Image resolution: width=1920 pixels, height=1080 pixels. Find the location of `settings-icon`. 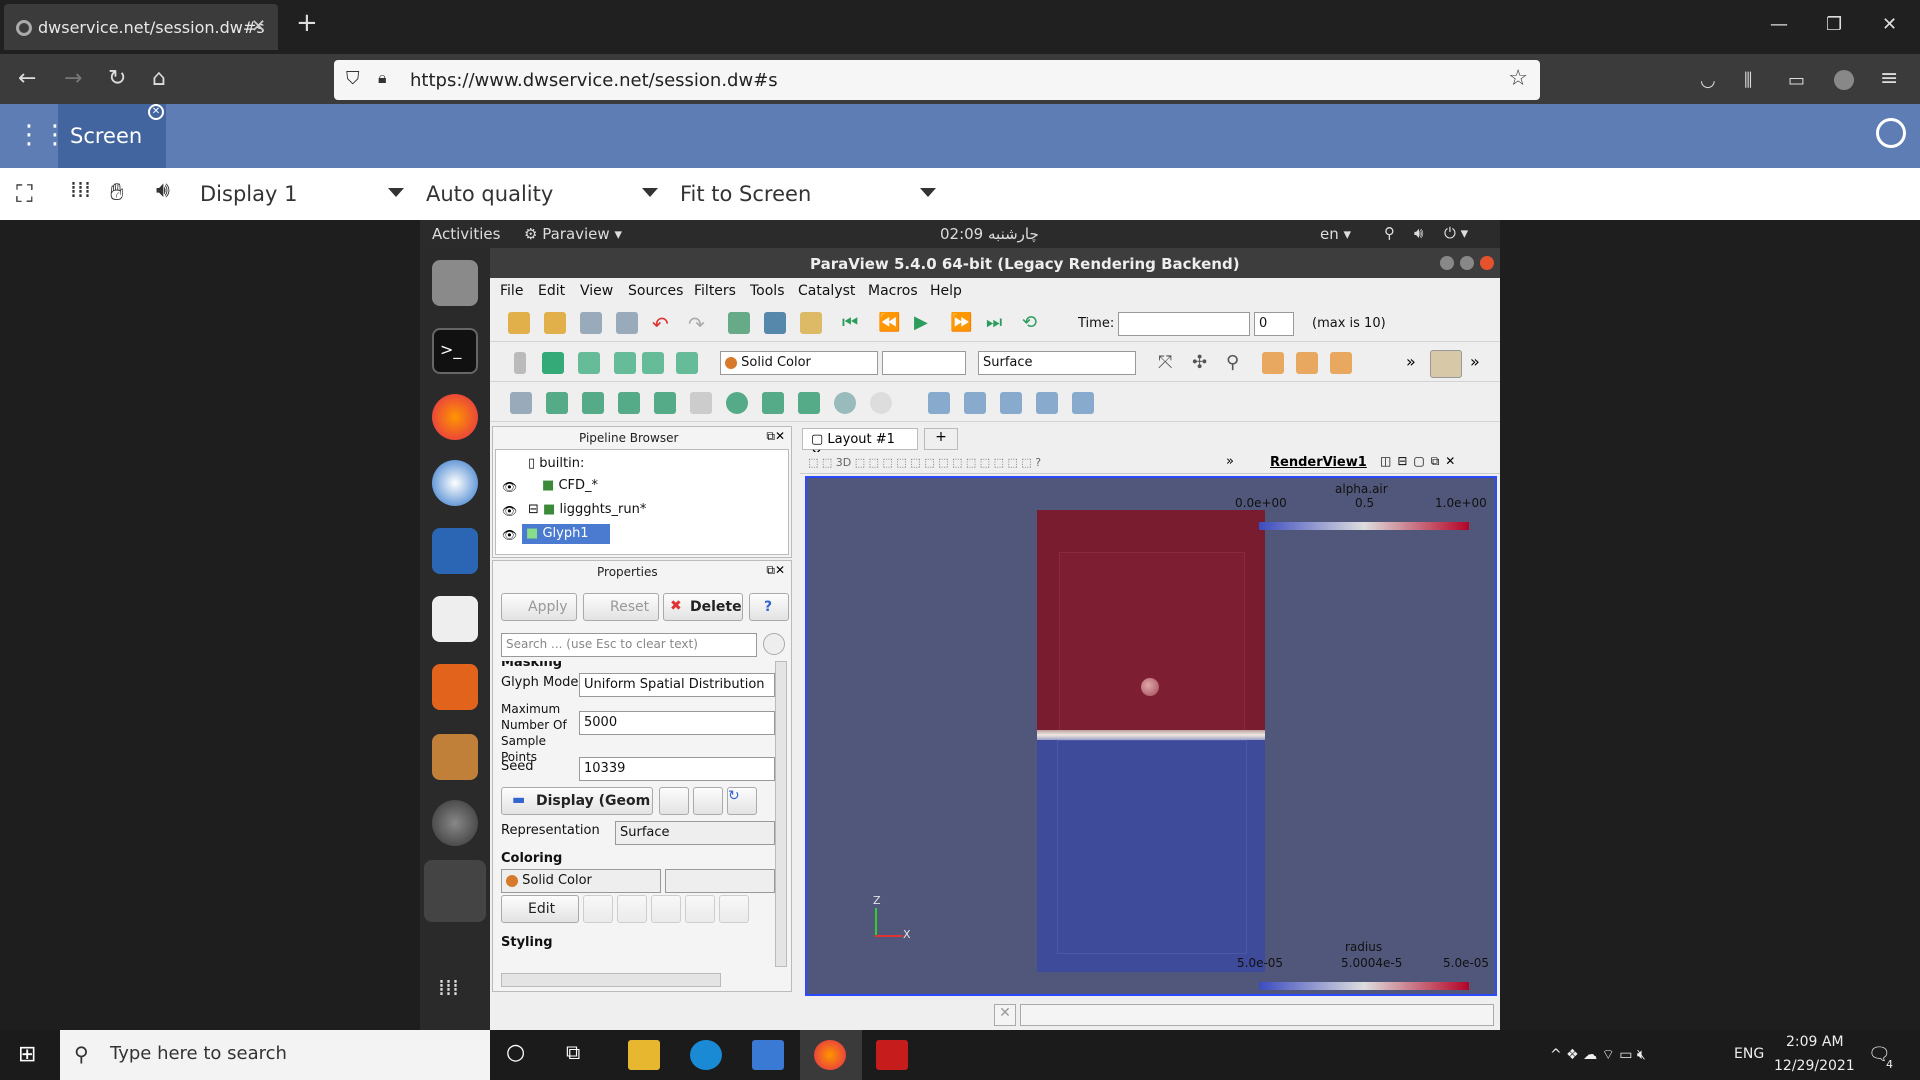

settings-icon is located at coordinates (455, 823).